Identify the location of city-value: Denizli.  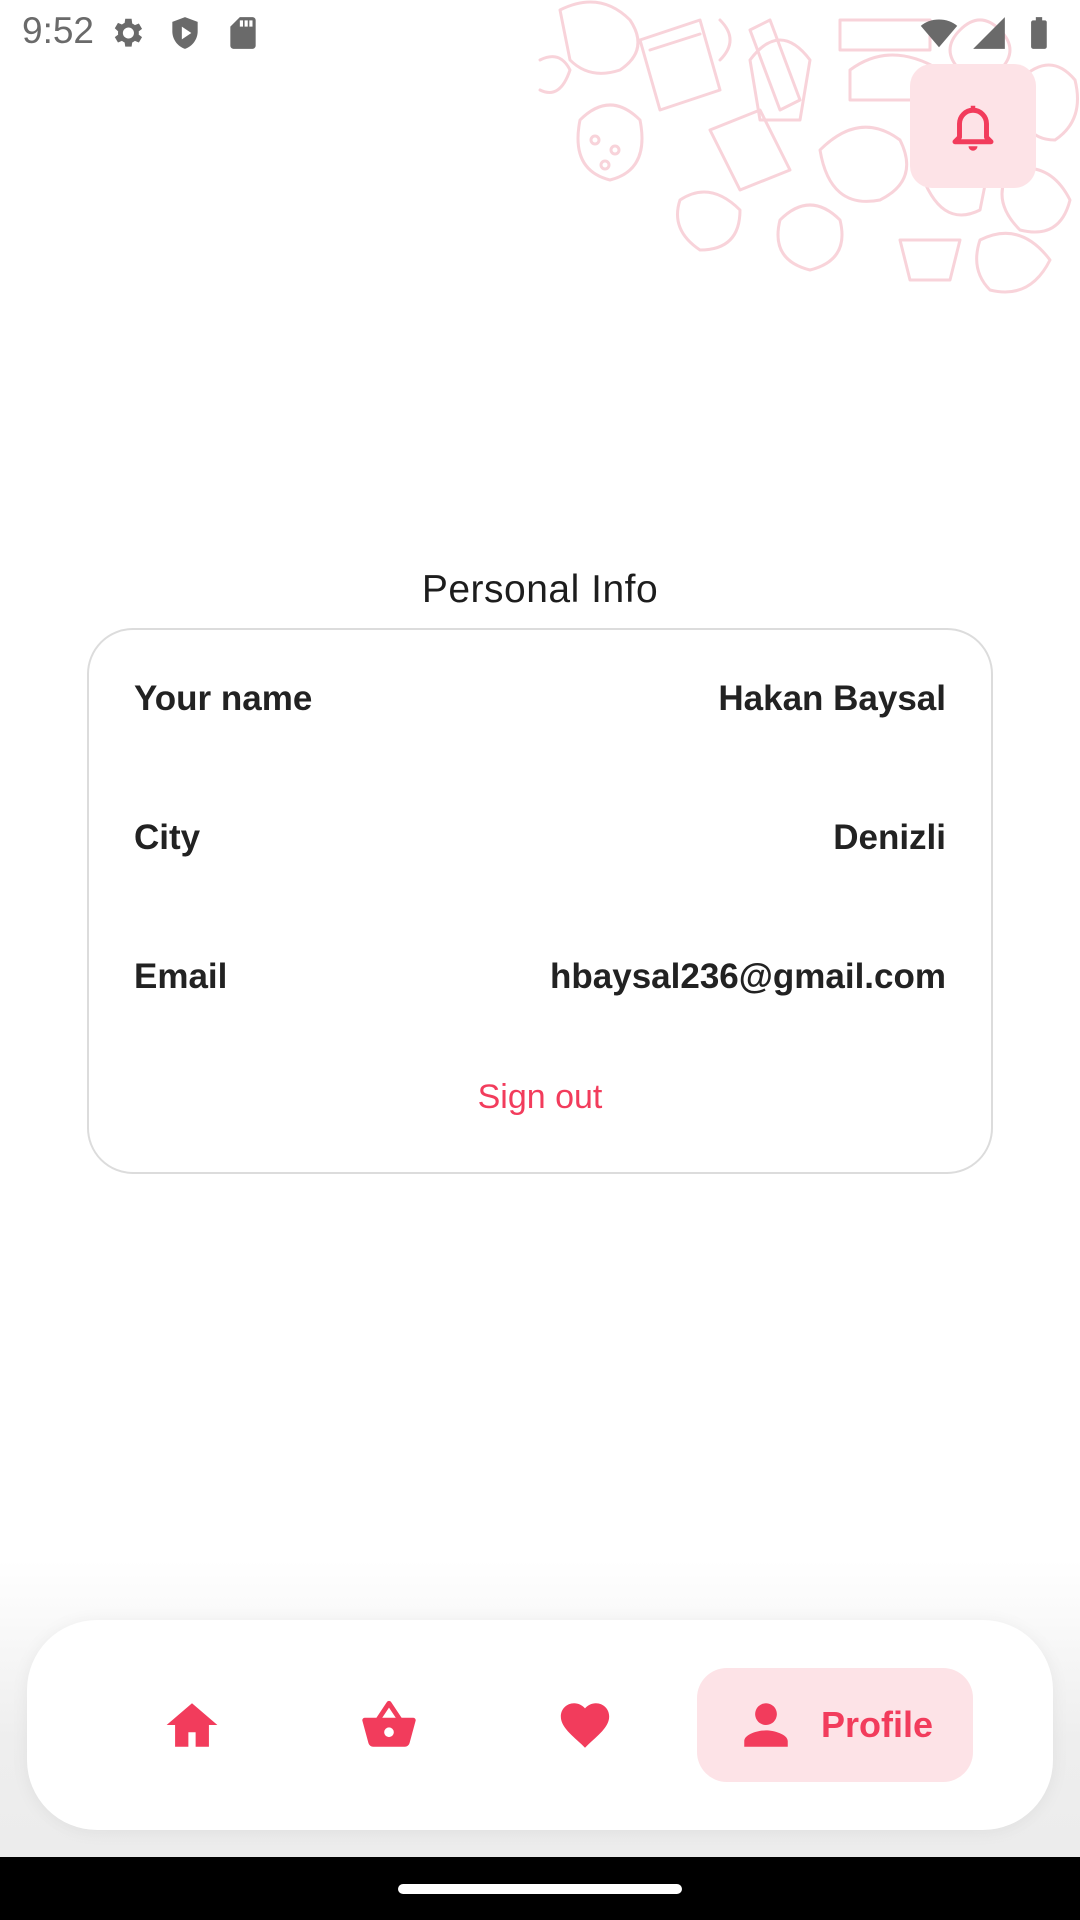
(889, 837).